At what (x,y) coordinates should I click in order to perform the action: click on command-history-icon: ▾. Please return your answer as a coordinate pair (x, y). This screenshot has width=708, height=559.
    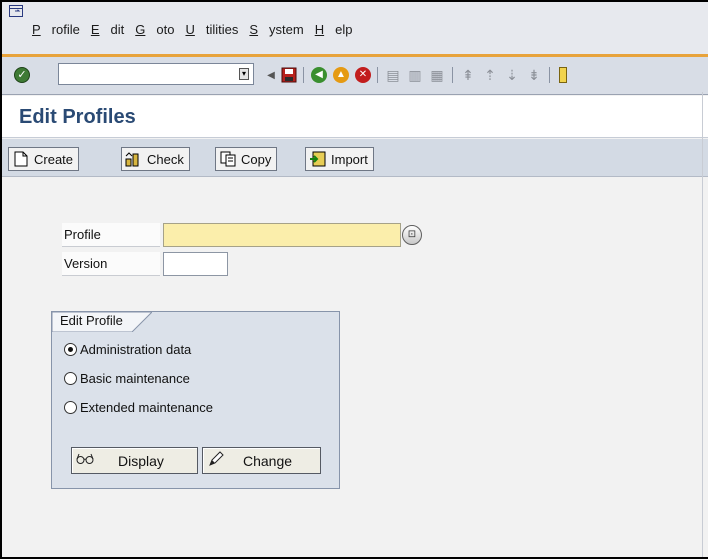
    Looking at the image, I should click on (244, 74).